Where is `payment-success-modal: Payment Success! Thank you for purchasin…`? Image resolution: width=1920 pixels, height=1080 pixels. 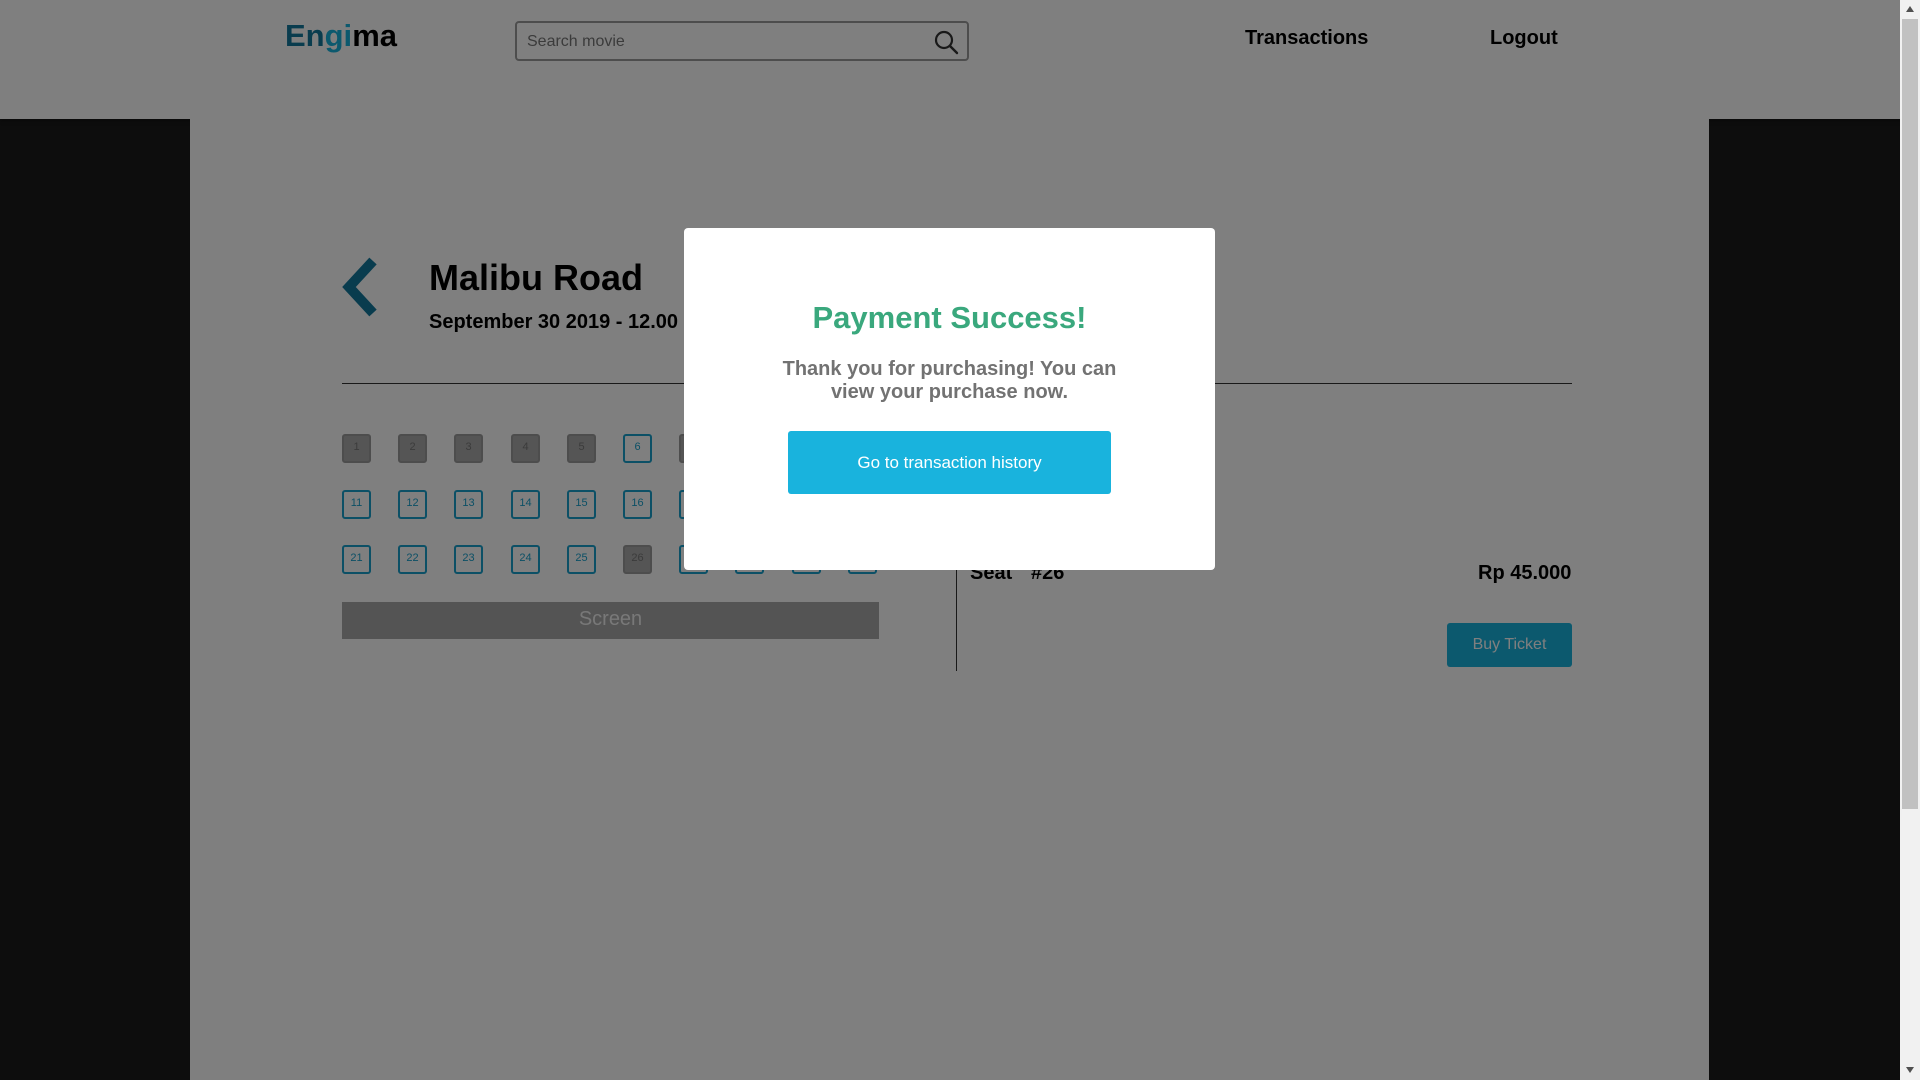 payment-success-modal: Payment Success! Thank you for purchasin… is located at coordinates (949, 399).